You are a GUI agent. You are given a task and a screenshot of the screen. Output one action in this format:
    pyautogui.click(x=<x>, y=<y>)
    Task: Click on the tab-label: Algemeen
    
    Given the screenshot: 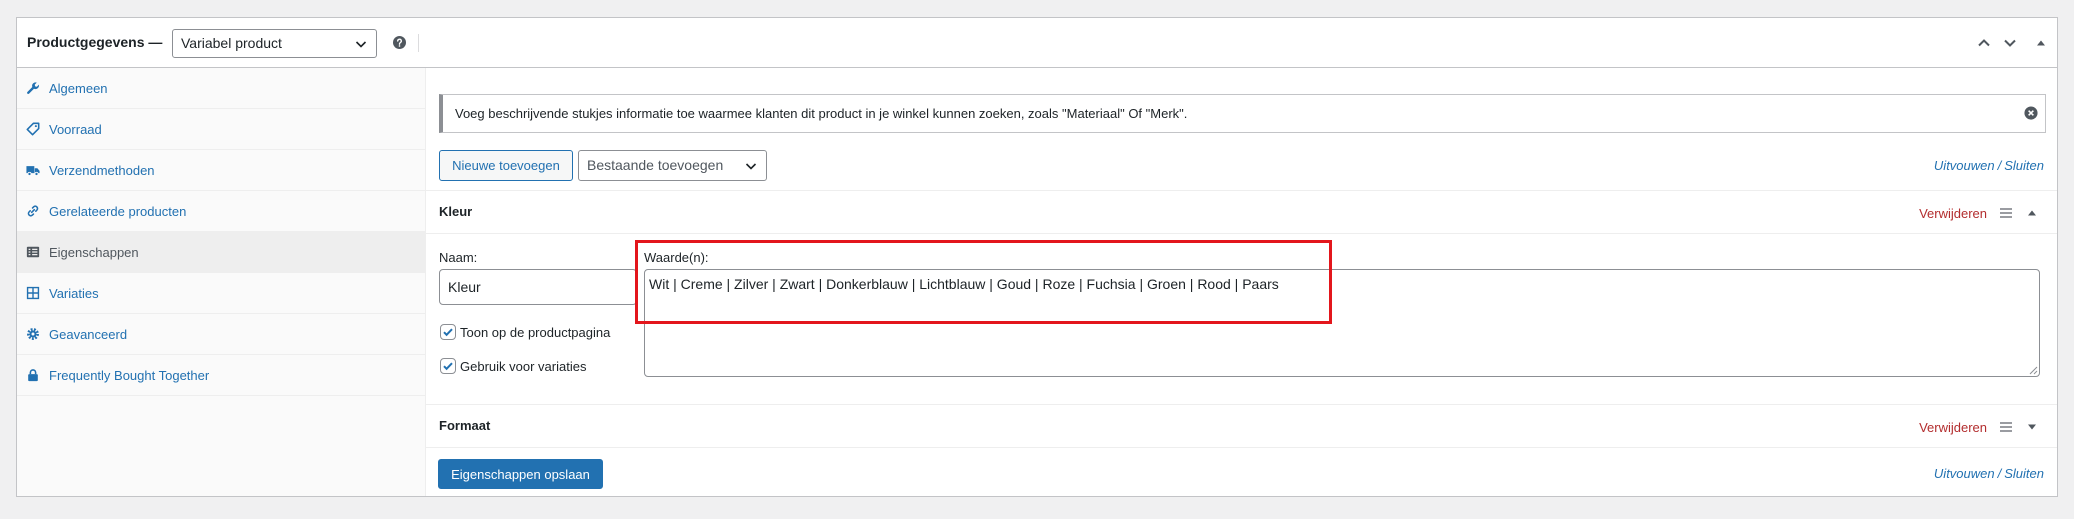 What is the action you would take?
    pyautogui.click(x=78, y=88)
    